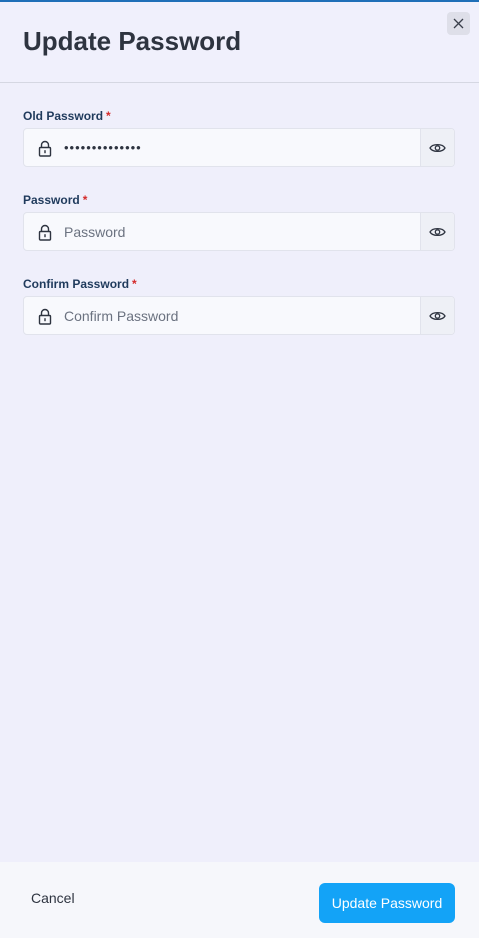  I want to click on password-field: Password *, so click(239, 222).